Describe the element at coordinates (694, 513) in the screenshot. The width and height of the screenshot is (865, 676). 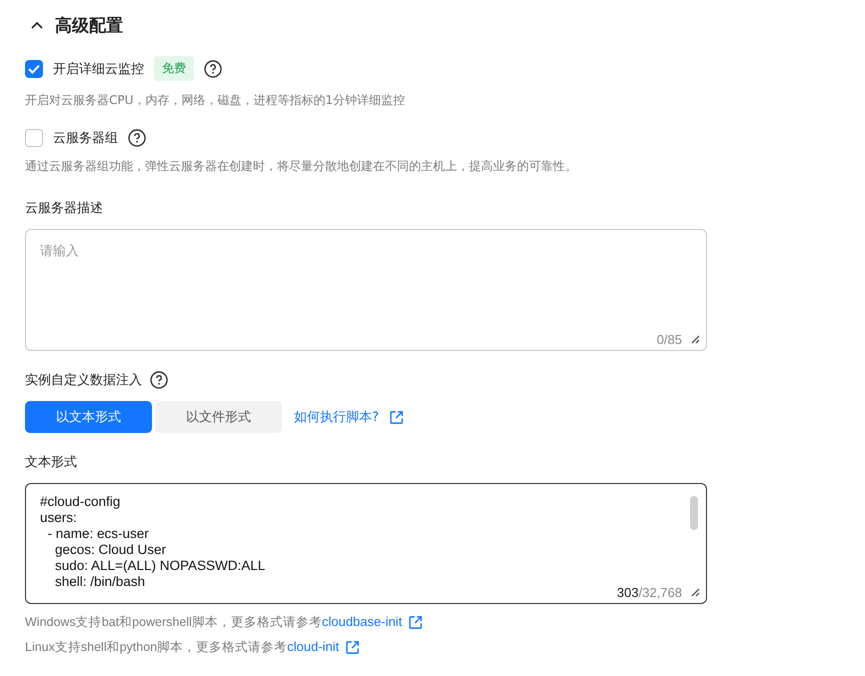
I see `scrollbar-thumb` at that location.